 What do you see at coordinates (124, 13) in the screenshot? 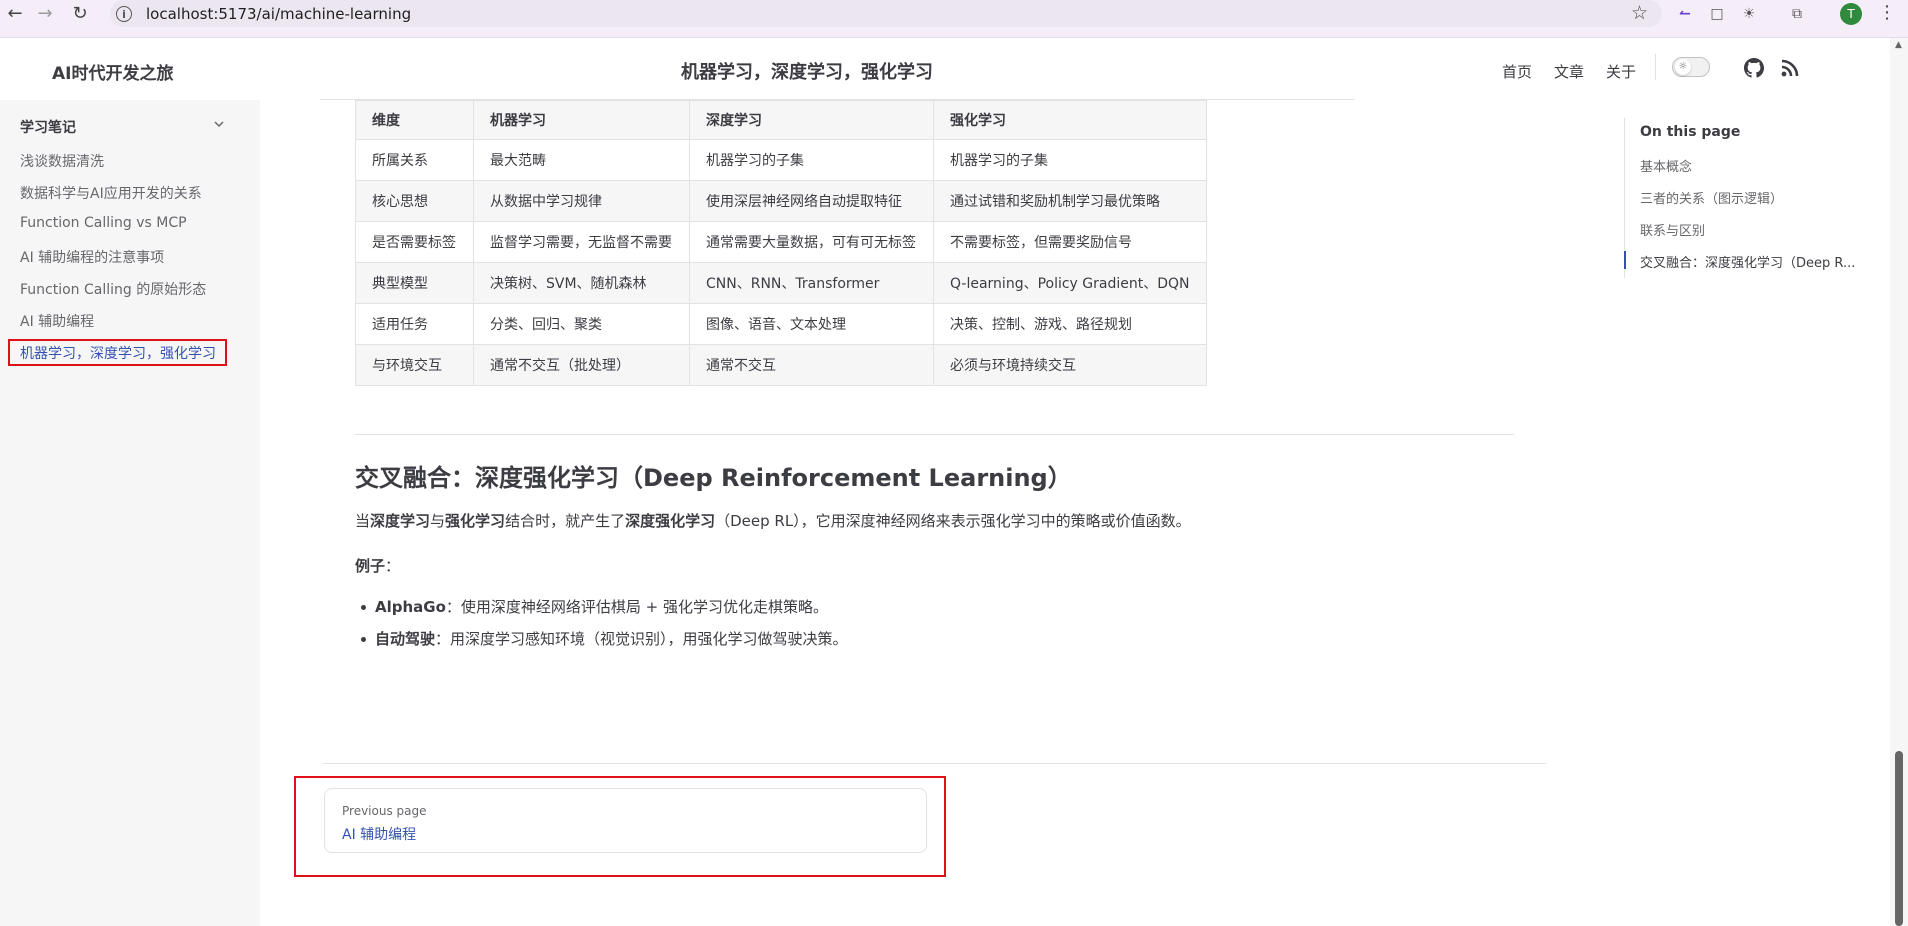
I see `site-info-icon: i` at bounding box center [124, 13].